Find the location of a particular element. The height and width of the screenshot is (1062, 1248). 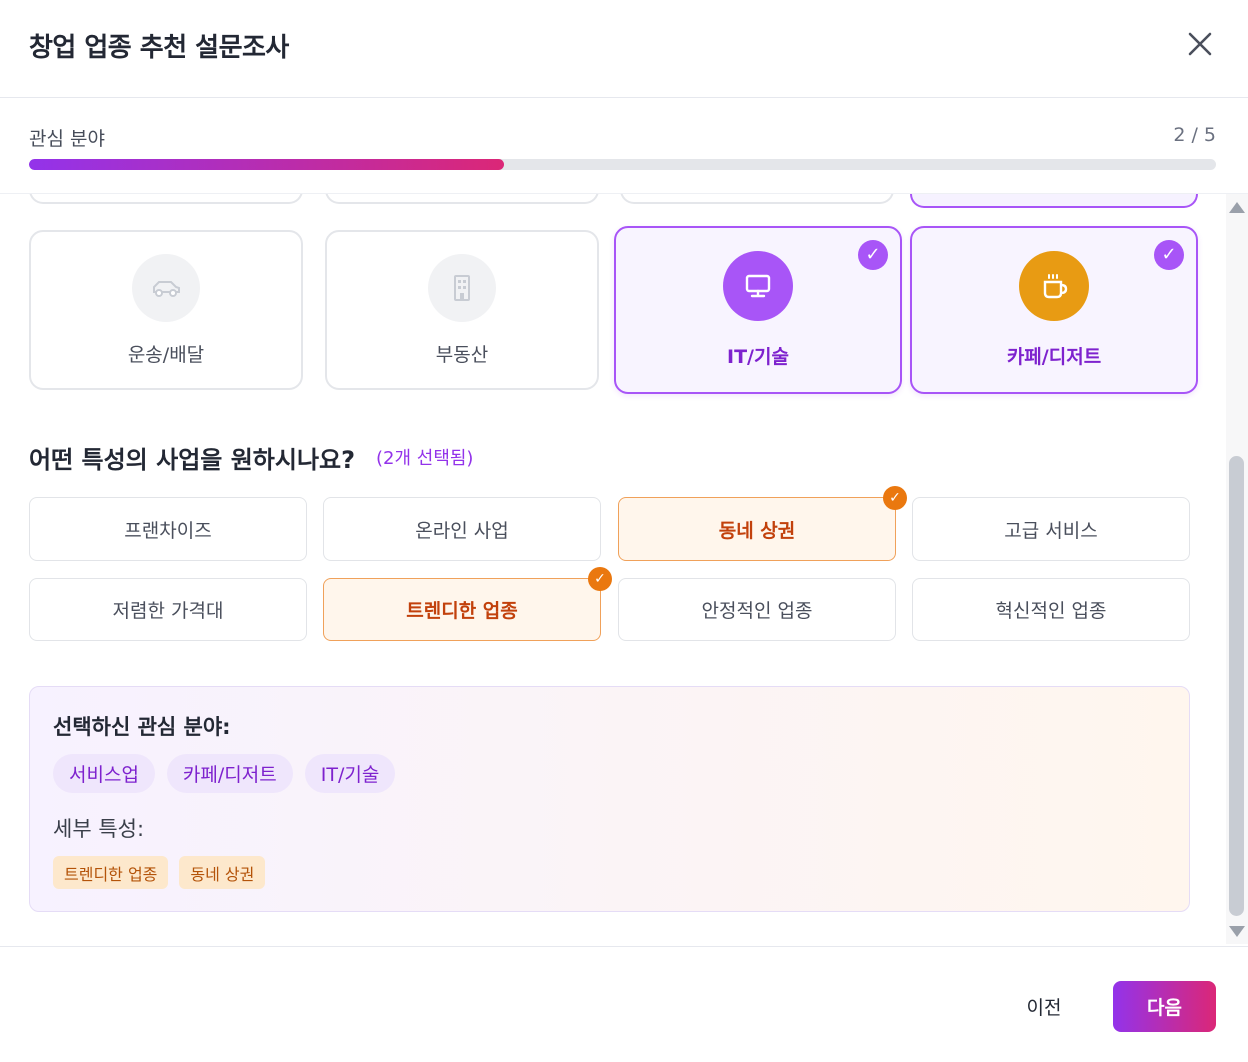

trait-label: 프랜차이즈 is located at coordinates (168, 530).